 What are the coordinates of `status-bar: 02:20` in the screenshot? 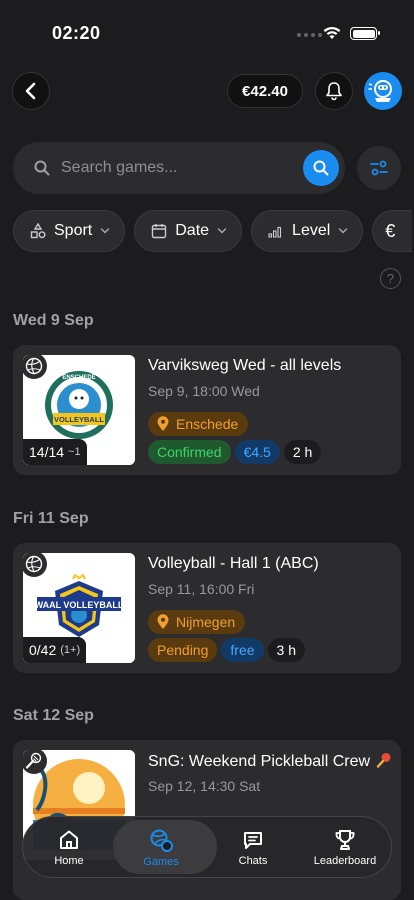 It's located at (207, 30).